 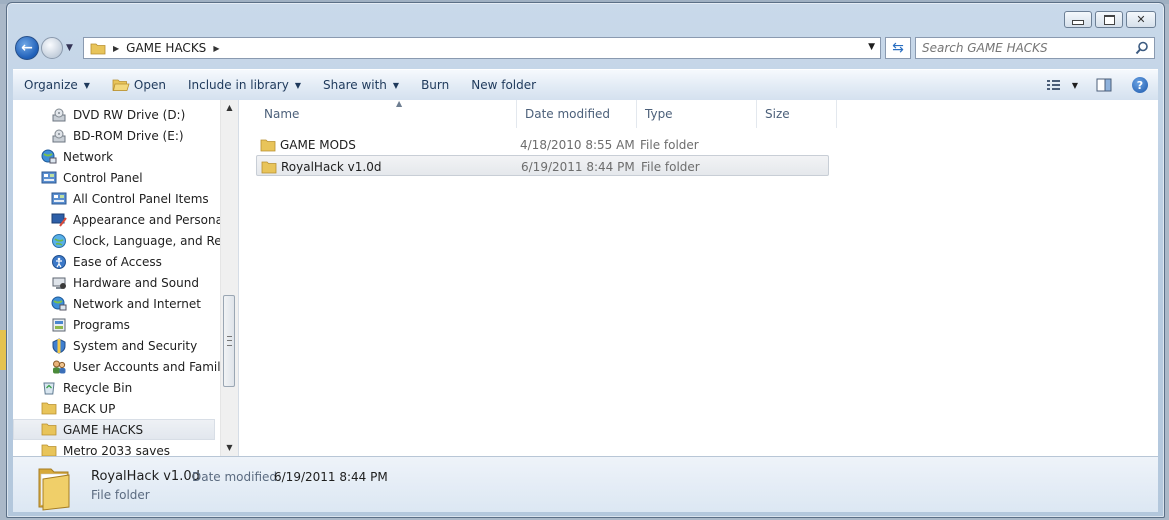 What do you see at coordinates (659, 114) in the screenshot?
I see `column-type-label: Type` at bounding box center [659, 114].